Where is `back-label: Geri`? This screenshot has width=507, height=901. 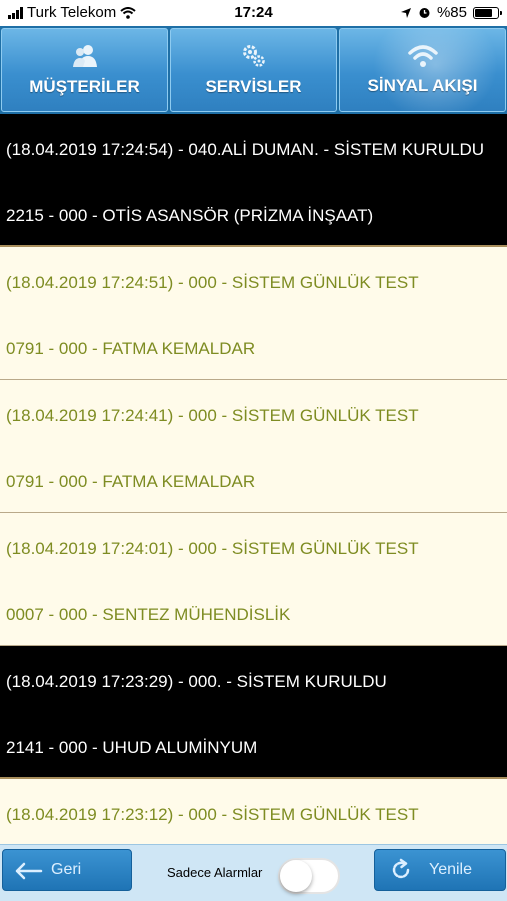 back-label: Geri is located at coordinates (66, 869).